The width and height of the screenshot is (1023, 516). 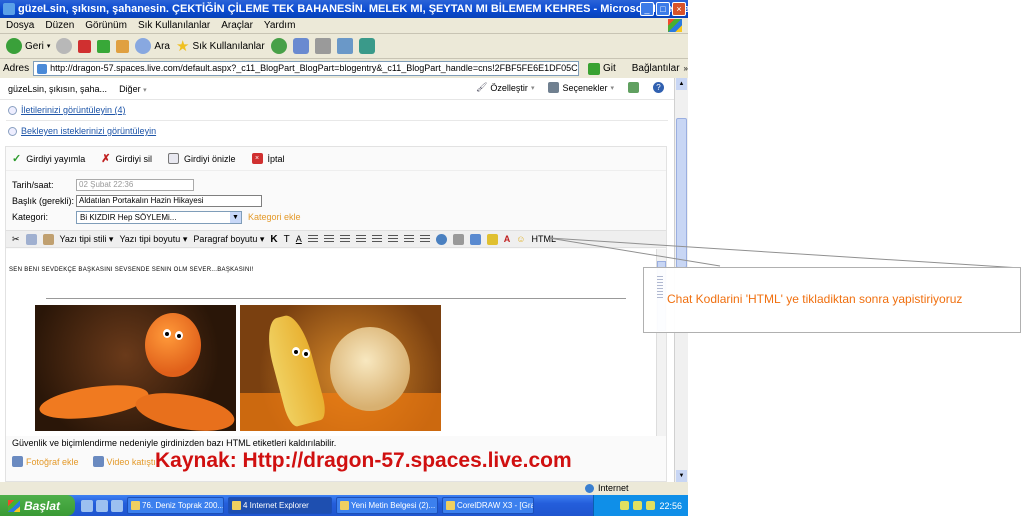 I want to click on brush-icon: 🖌, so click(x=481, y=87).